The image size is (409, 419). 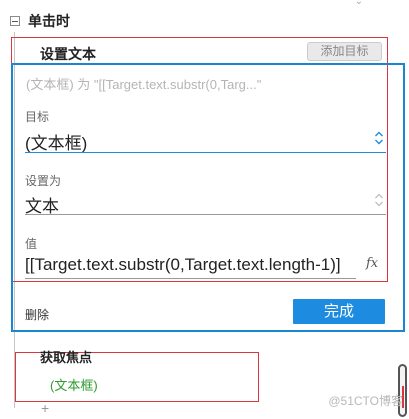 I want to click on target-select: (文本框), so click(x=56, y=141).